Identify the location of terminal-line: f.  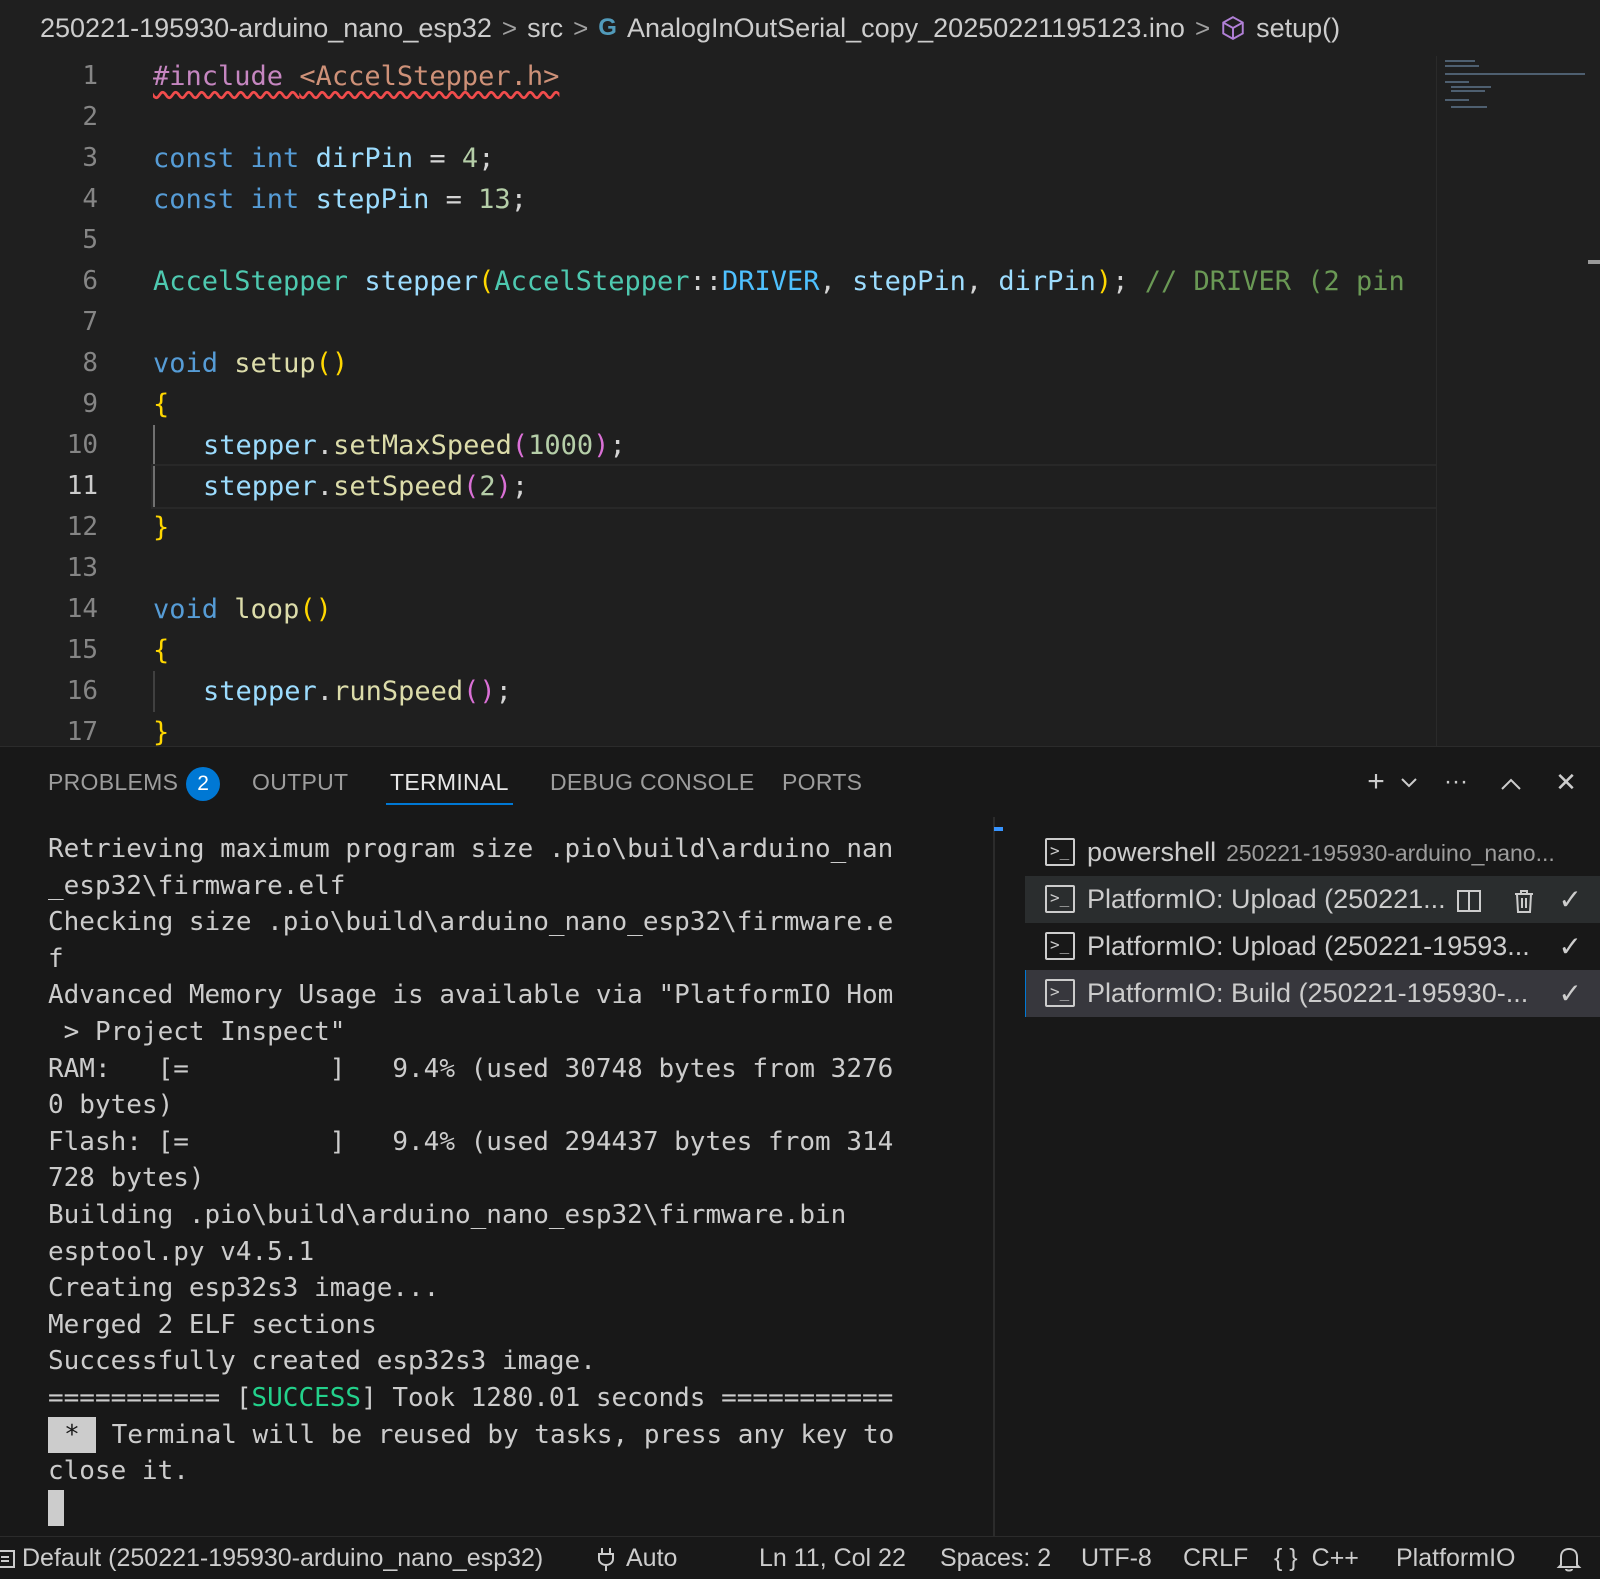
(56, 958).